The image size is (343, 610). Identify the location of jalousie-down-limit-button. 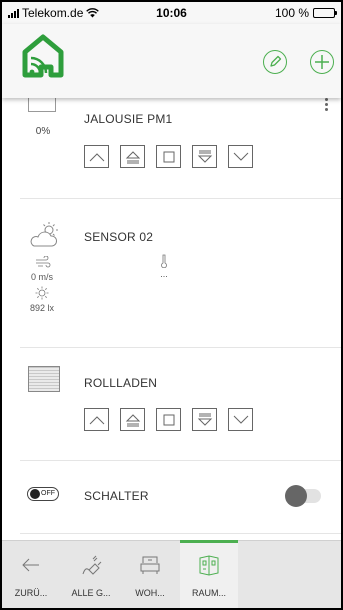
(204, 156).